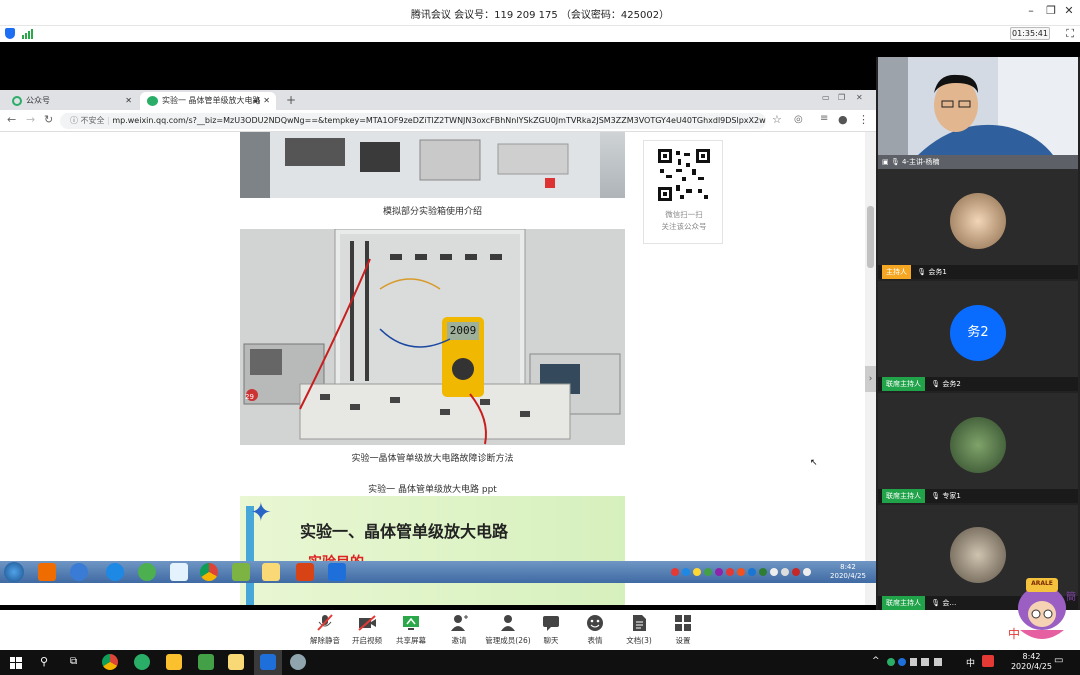 The width and height of the screenshot is (1080, 675). Describe the element at coordinates (411, 623) in the screenshot. I see `share-screen-icon` at that location.